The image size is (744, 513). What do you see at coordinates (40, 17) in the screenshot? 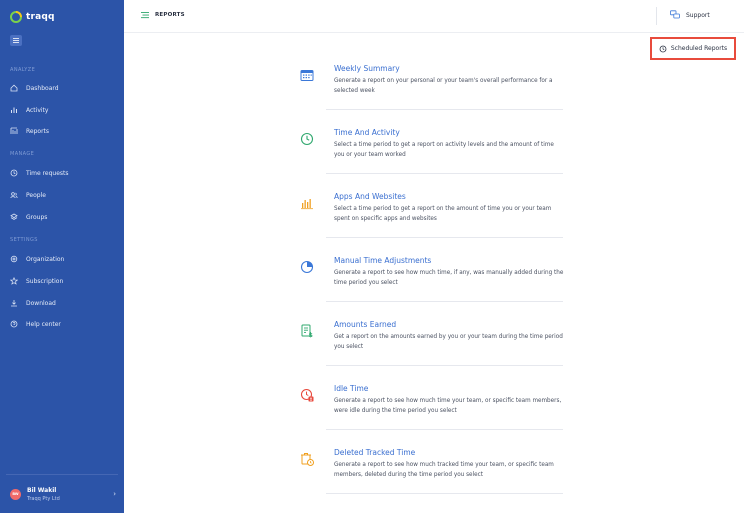
I see `logo-text: traqq` at bounding box center [40, 17].